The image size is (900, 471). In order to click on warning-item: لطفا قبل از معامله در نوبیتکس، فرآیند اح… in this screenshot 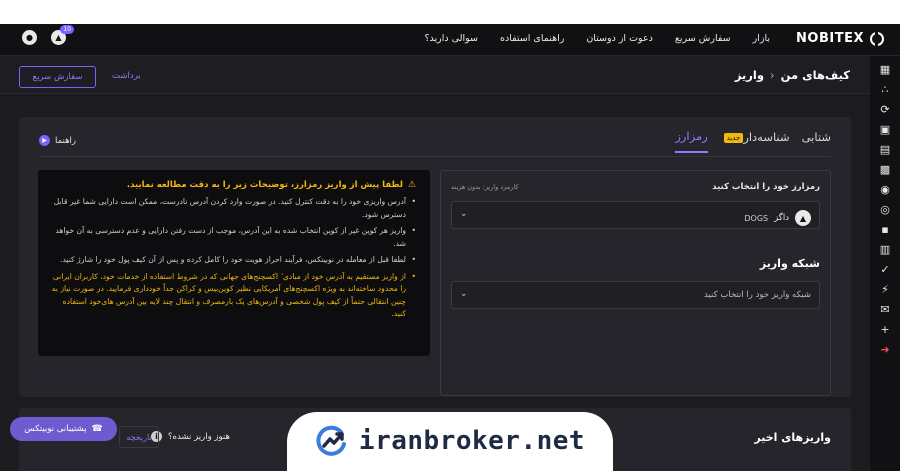, I will do `click(233, 260)`.